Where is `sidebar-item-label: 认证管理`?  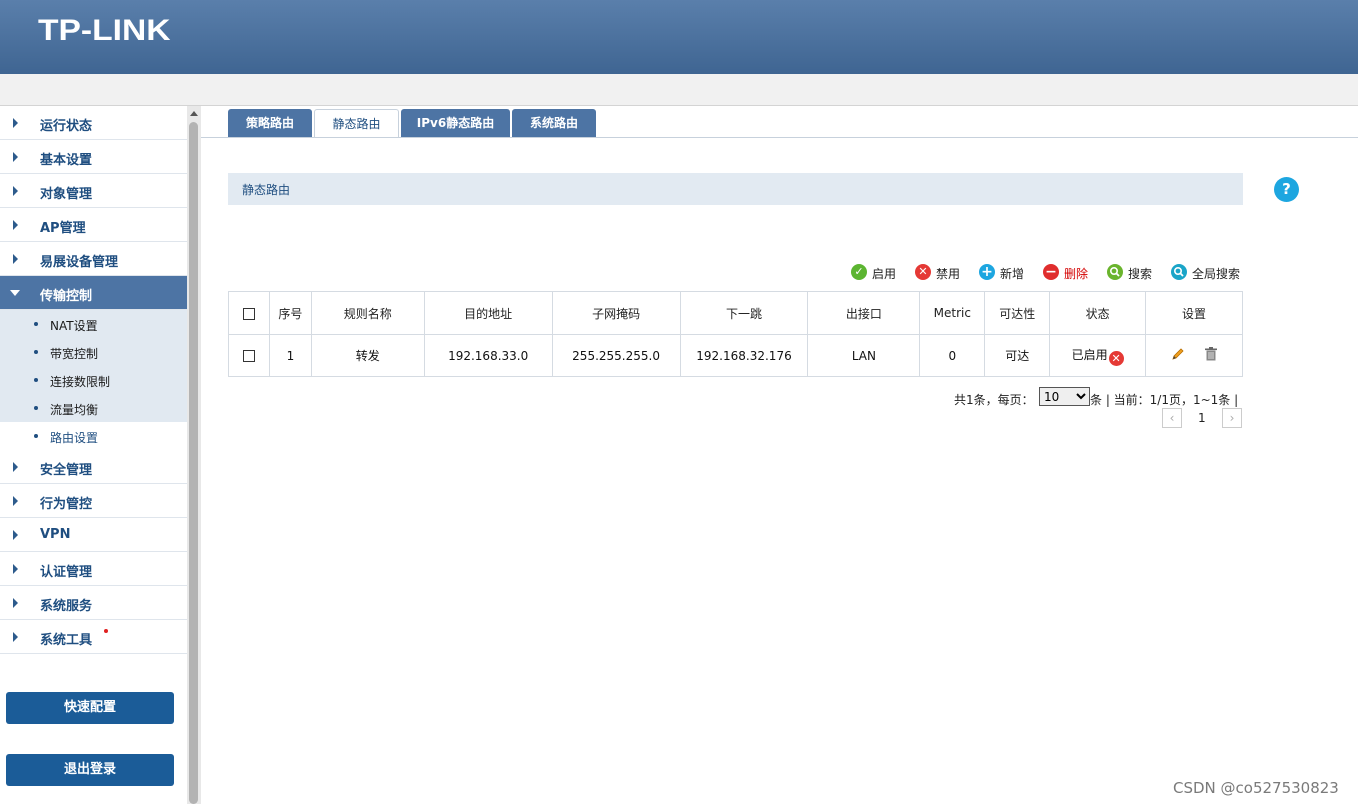
sidebar-item-label: 认证管理 is located at coordinates (66, 572).